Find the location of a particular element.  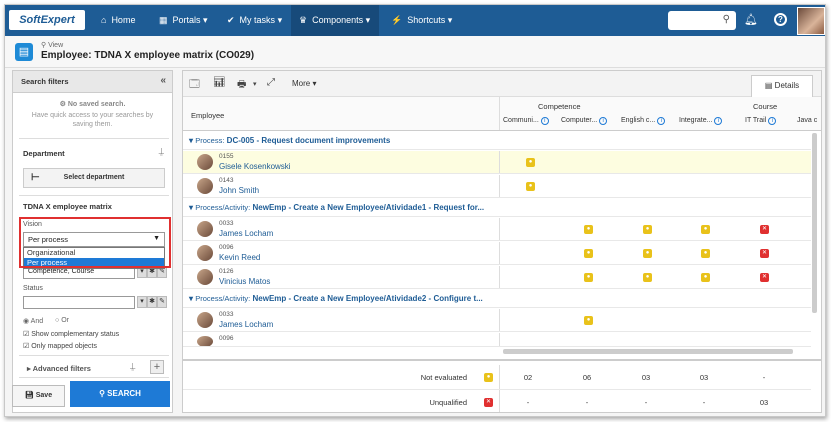

hierarchy-icon: ⊢ is located at coordinates (35, 177).